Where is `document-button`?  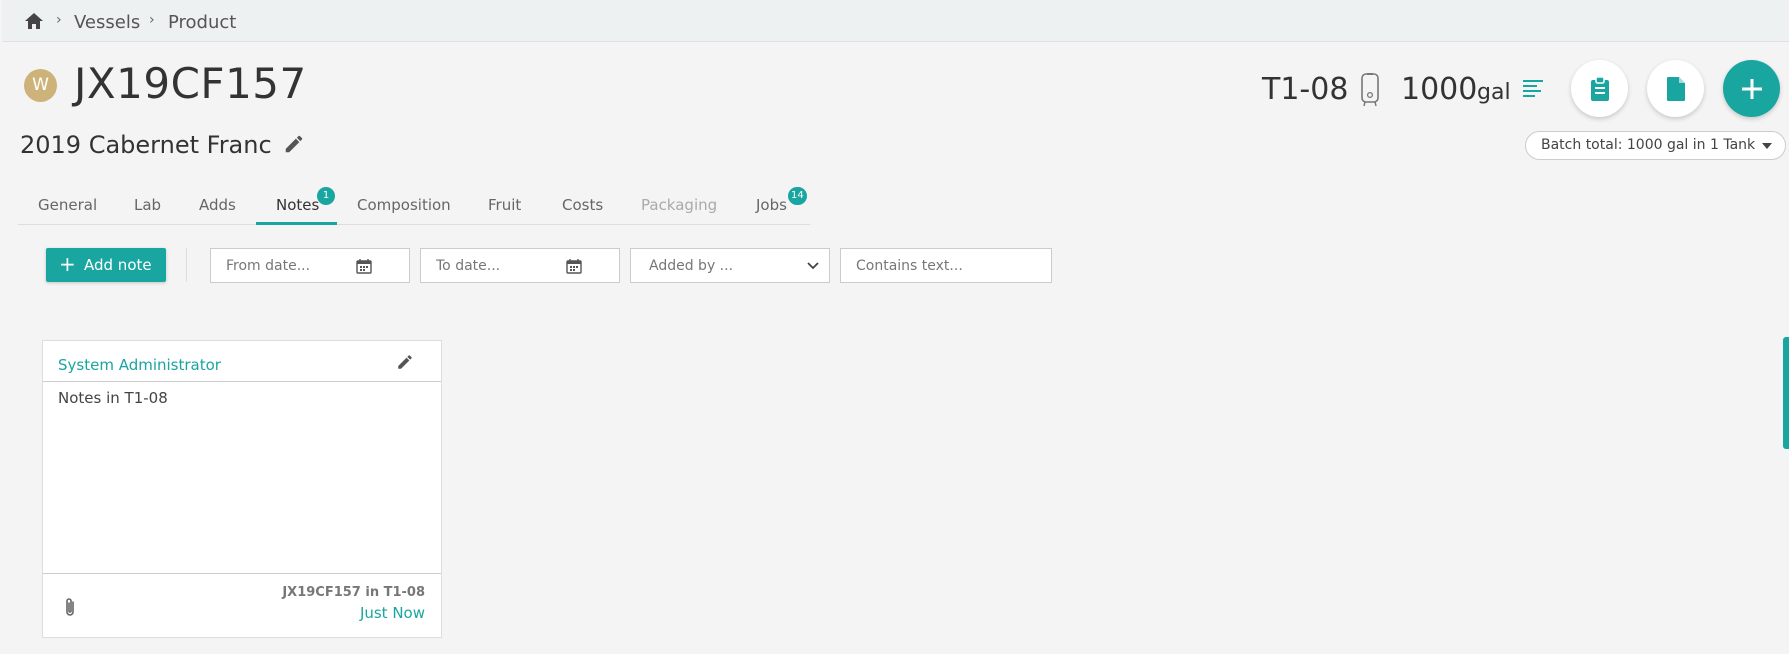
document-button is located at coordinates (1675, 88).